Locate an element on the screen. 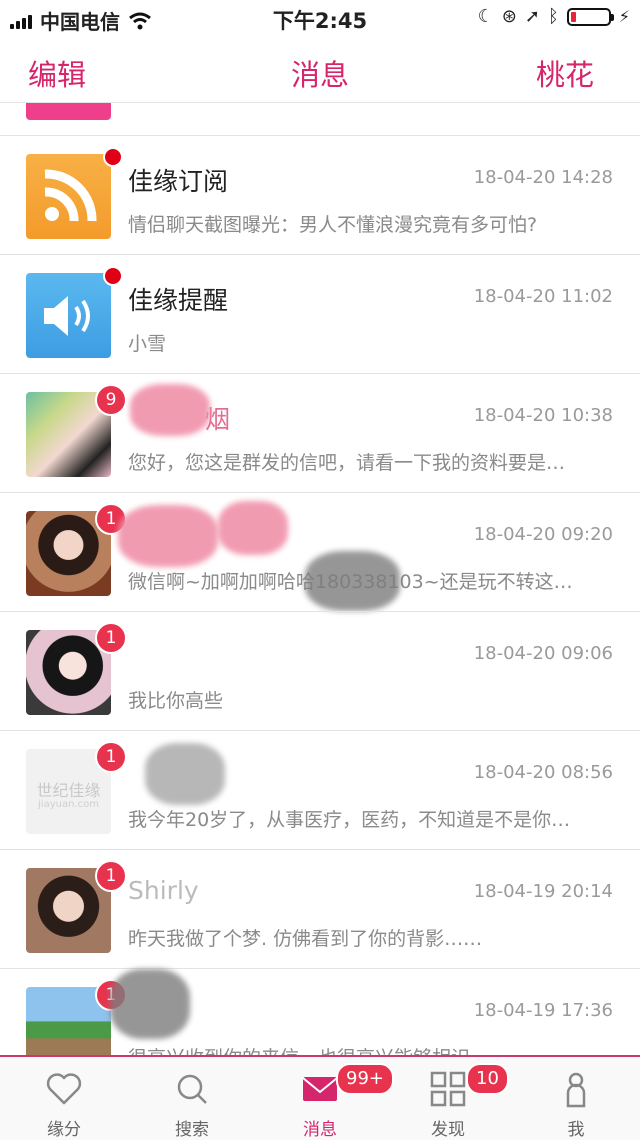 This screenshot has height=1140, width=640. avatar is located at coordinates (68, 111).